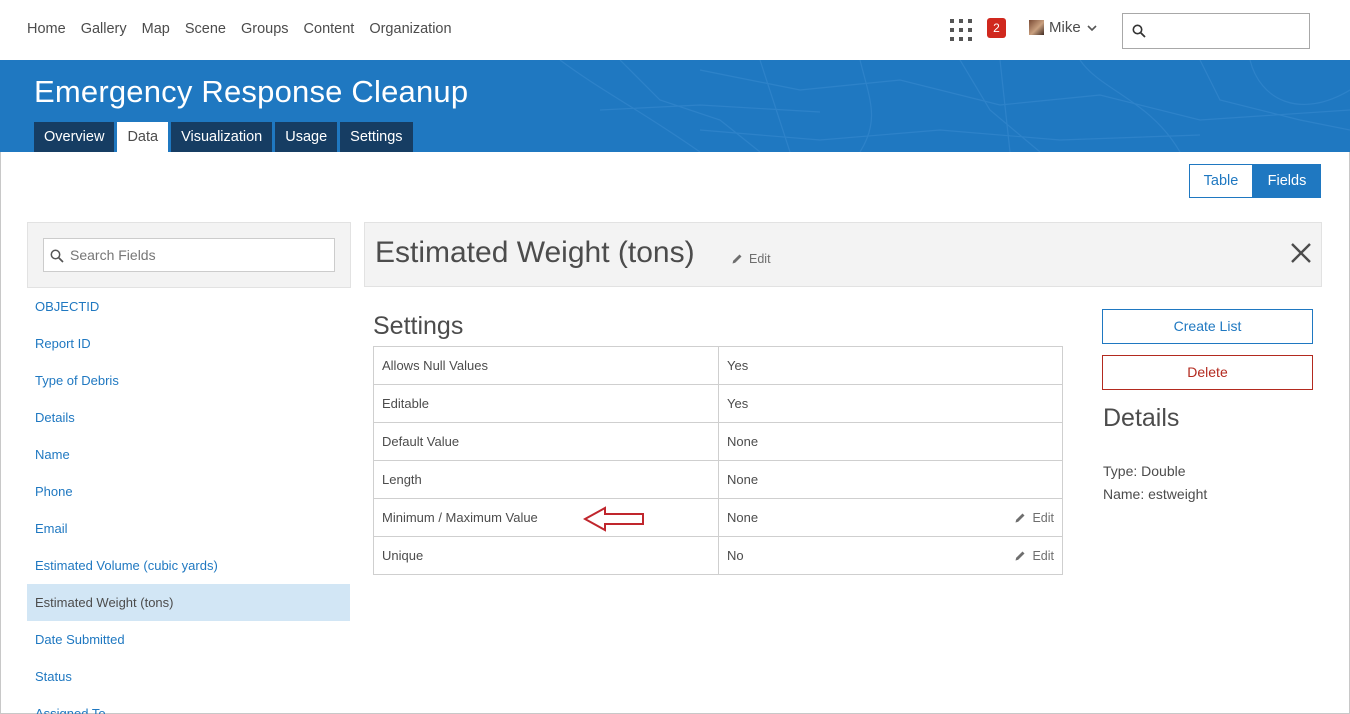 Image resolution: width=1350 pixels, height=714 pixels. I want to click on nav-link-organization: Organization, so click(410, 29).